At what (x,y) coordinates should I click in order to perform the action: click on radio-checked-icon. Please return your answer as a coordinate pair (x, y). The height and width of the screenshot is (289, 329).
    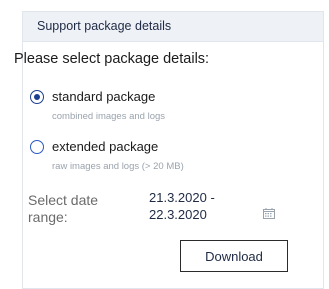
    Looking at the image, I should click on (37, 97).